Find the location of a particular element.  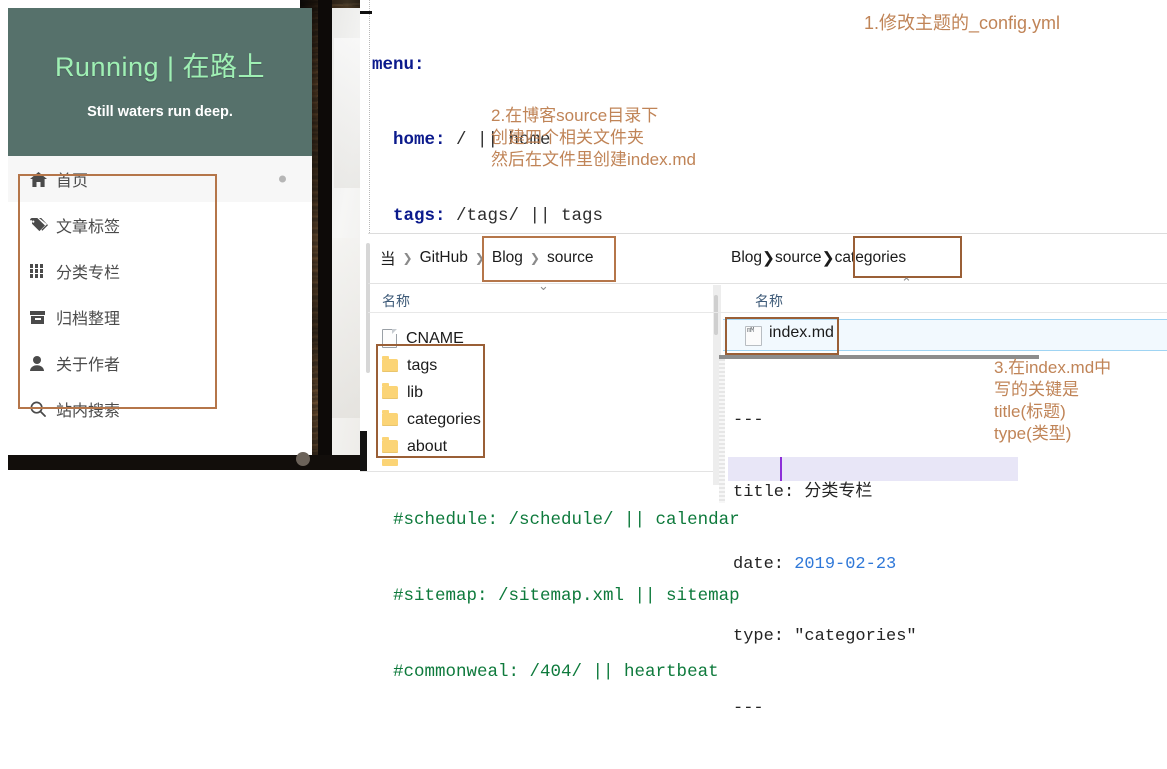

corner-dot is located at coordinates (303, 459).